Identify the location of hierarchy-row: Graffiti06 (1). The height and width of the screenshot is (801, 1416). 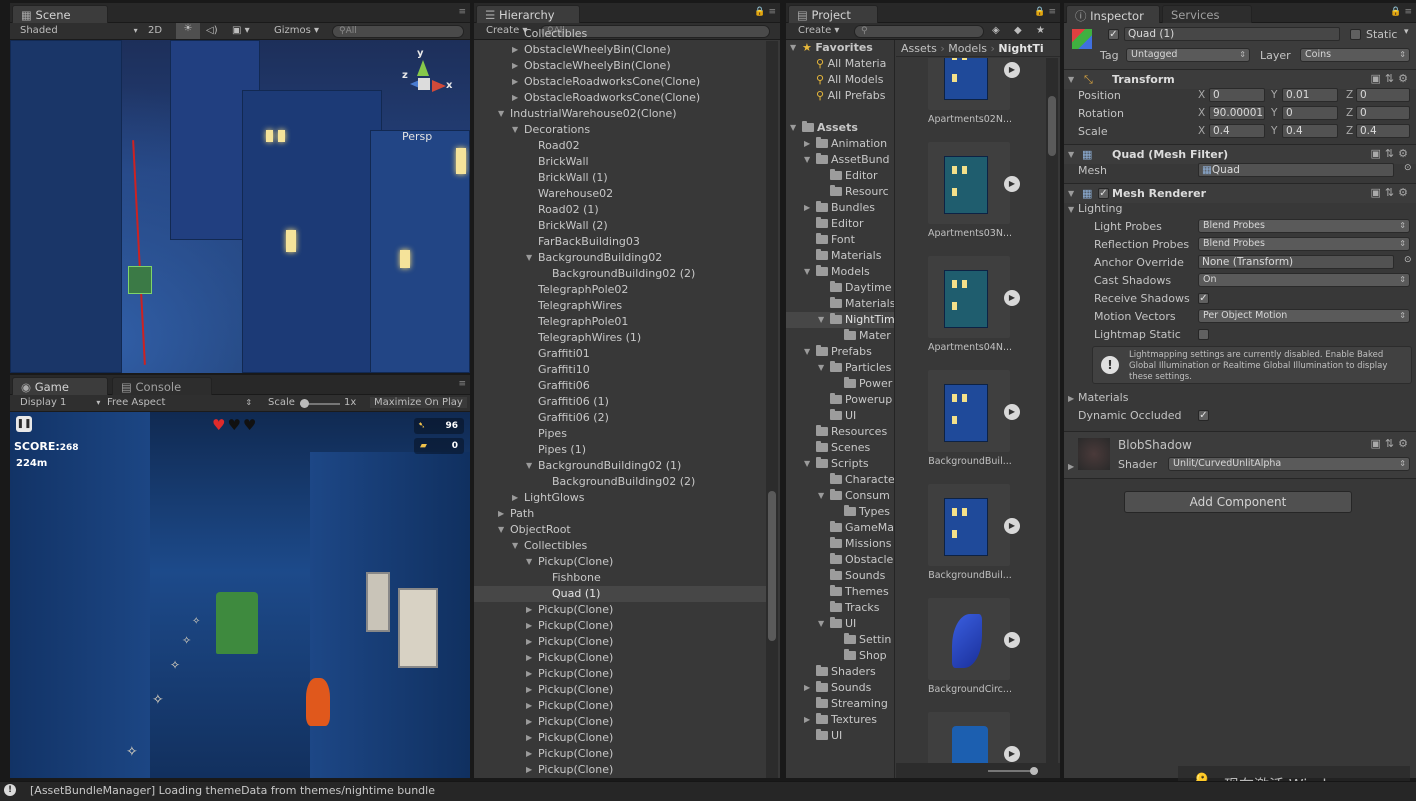
(620, 402).